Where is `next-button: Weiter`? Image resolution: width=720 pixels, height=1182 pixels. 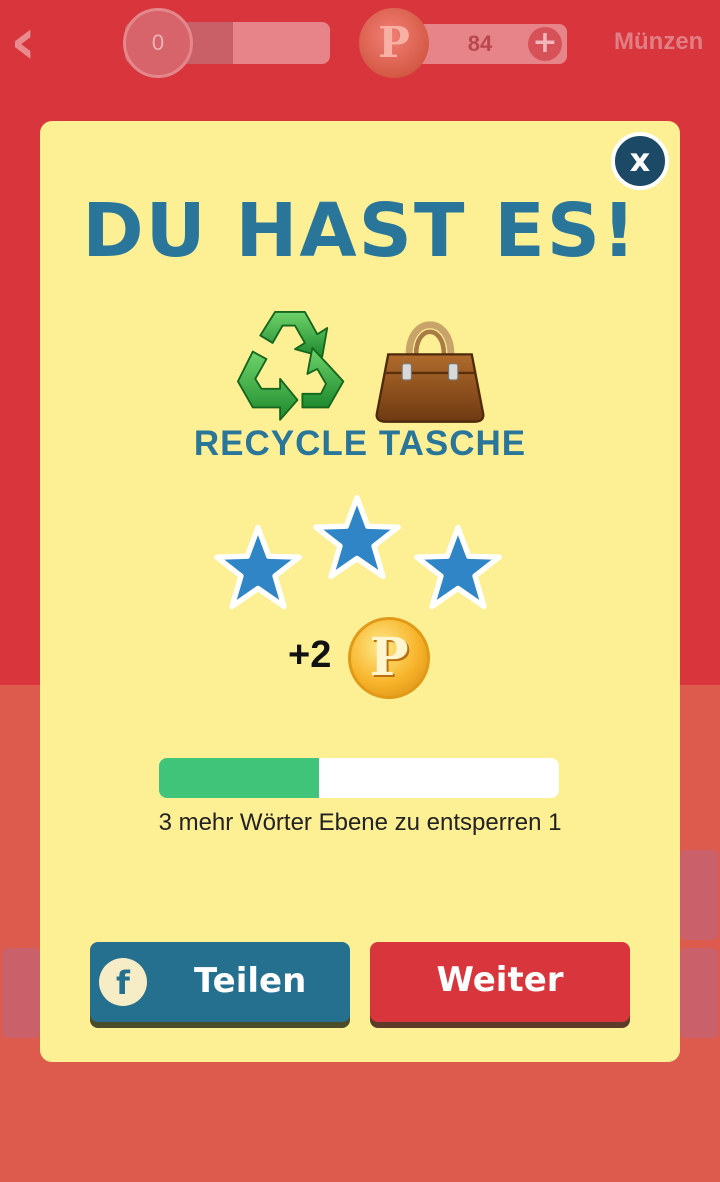 next-button: Weiter is located at coordinates (500, 982).